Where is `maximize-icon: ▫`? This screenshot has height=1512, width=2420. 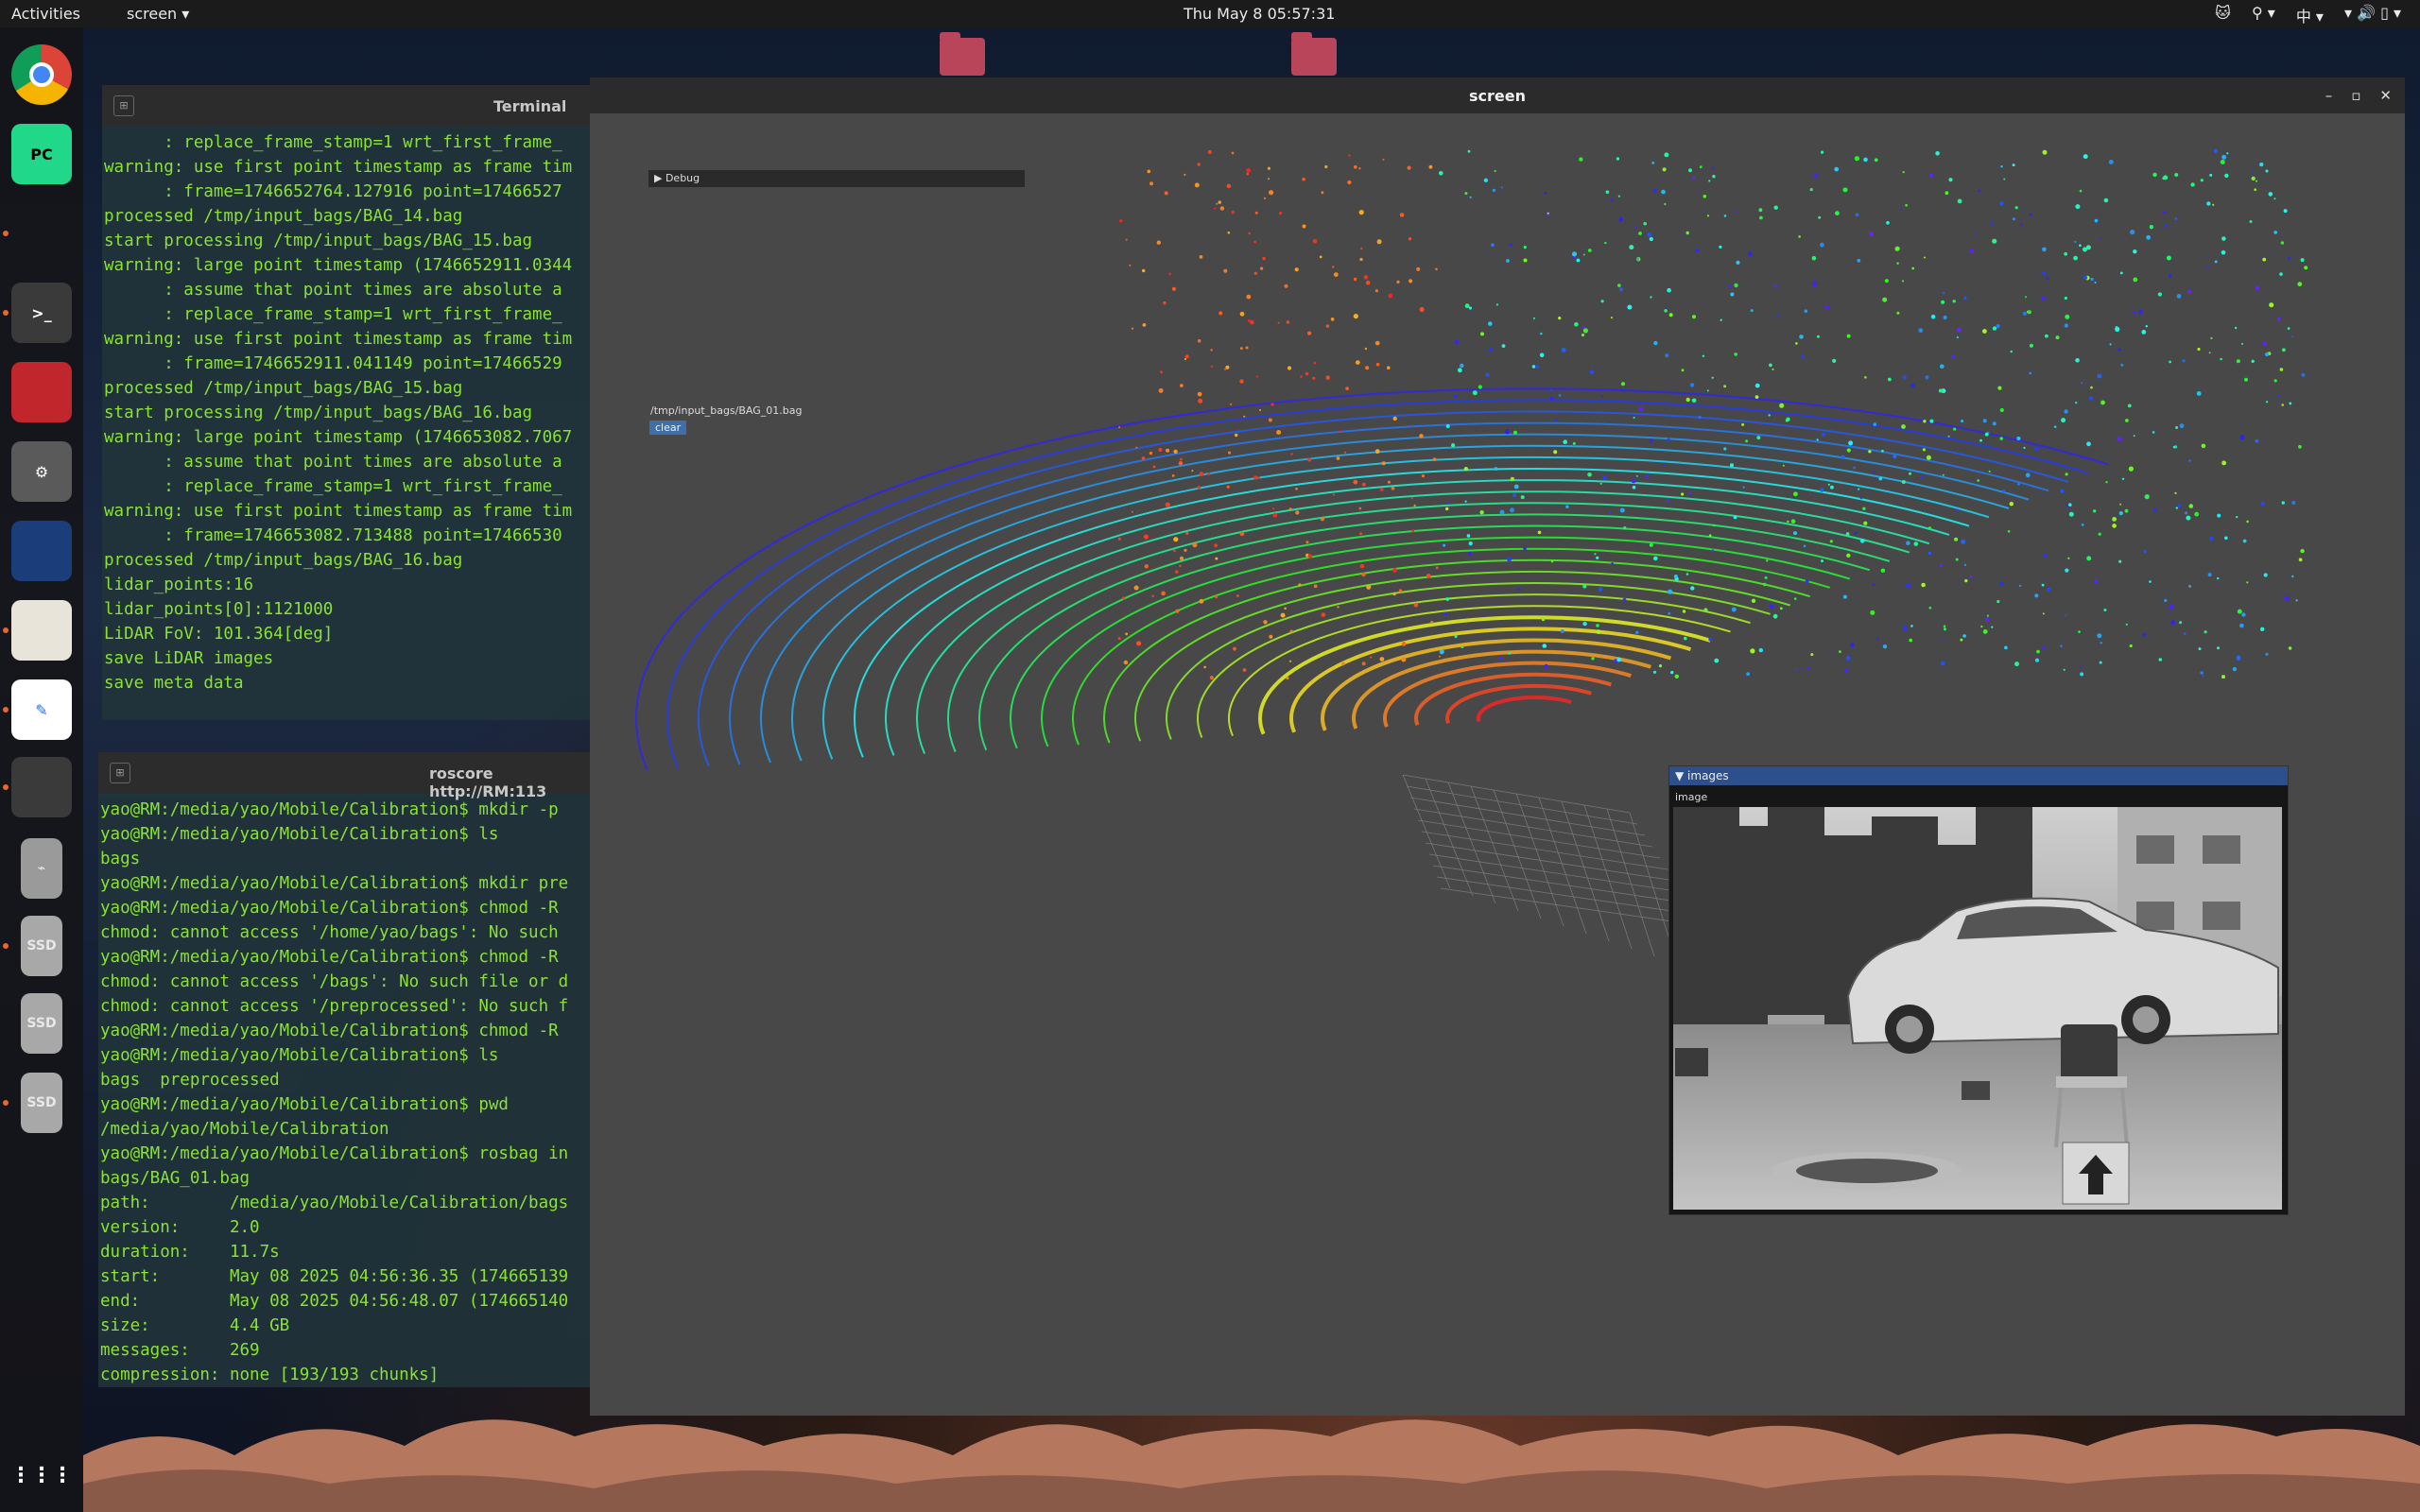 maximize-icon: ▫ is located at coordinates (2355, 95).